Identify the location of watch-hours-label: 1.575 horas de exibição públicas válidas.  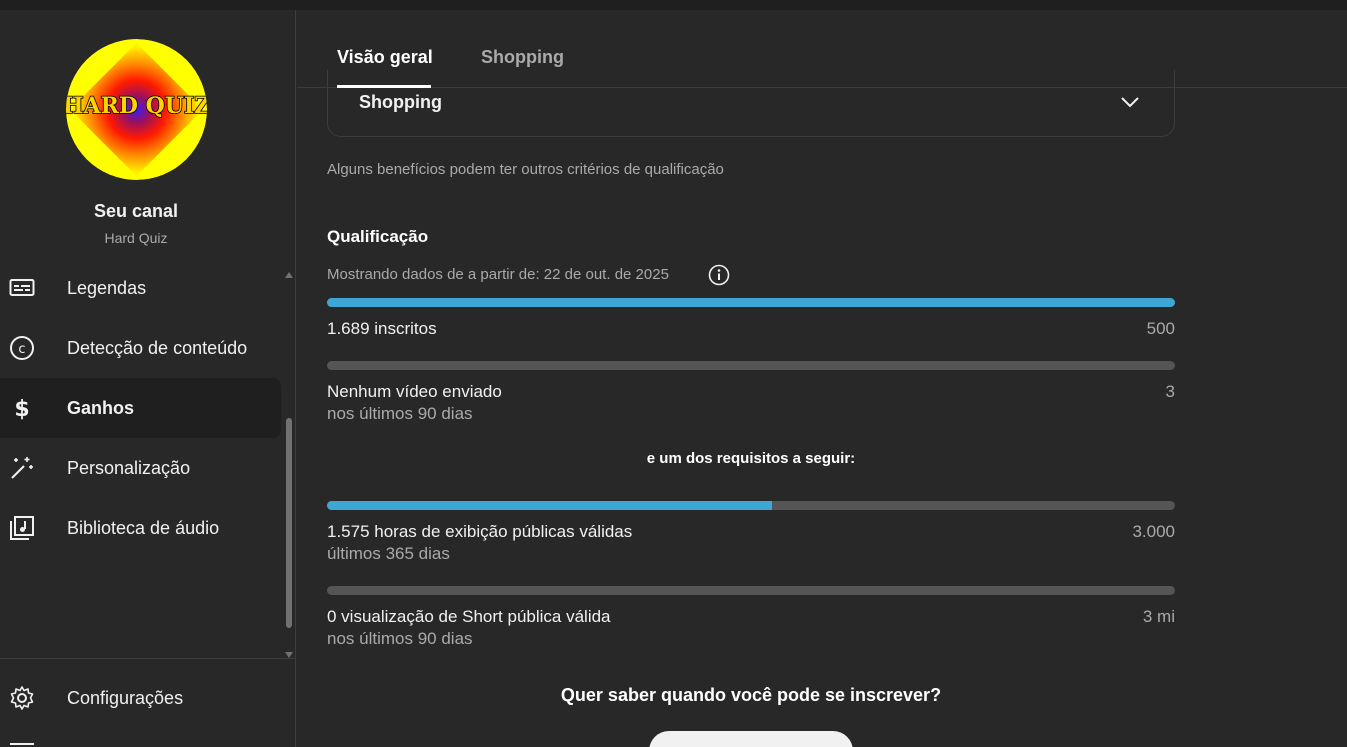
(480, 531).